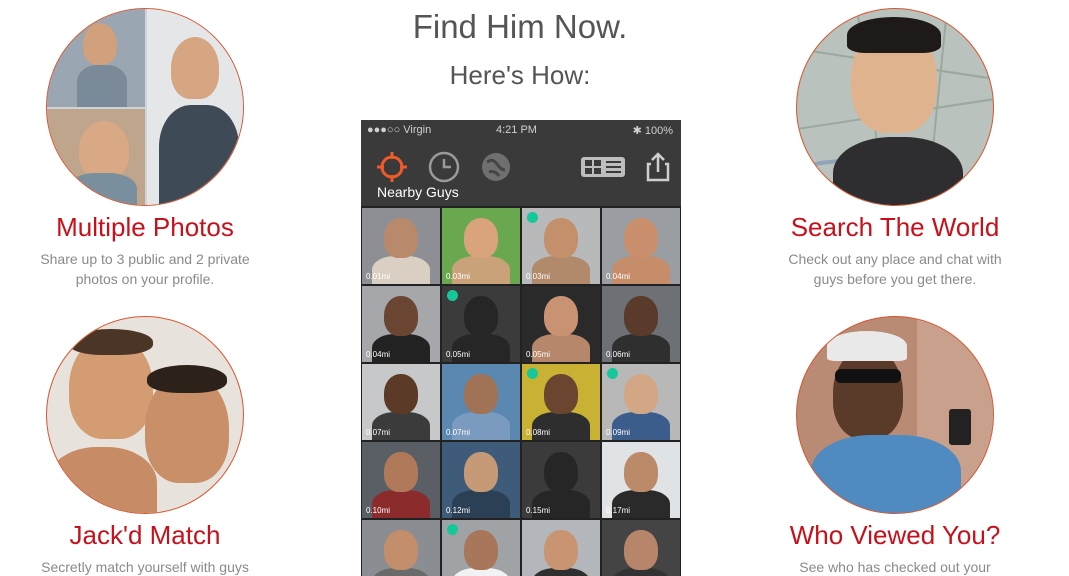  Describe the element at coordinates (145, 535) in the screenshot. I see `feature-title: Jack'd Match` at that location.